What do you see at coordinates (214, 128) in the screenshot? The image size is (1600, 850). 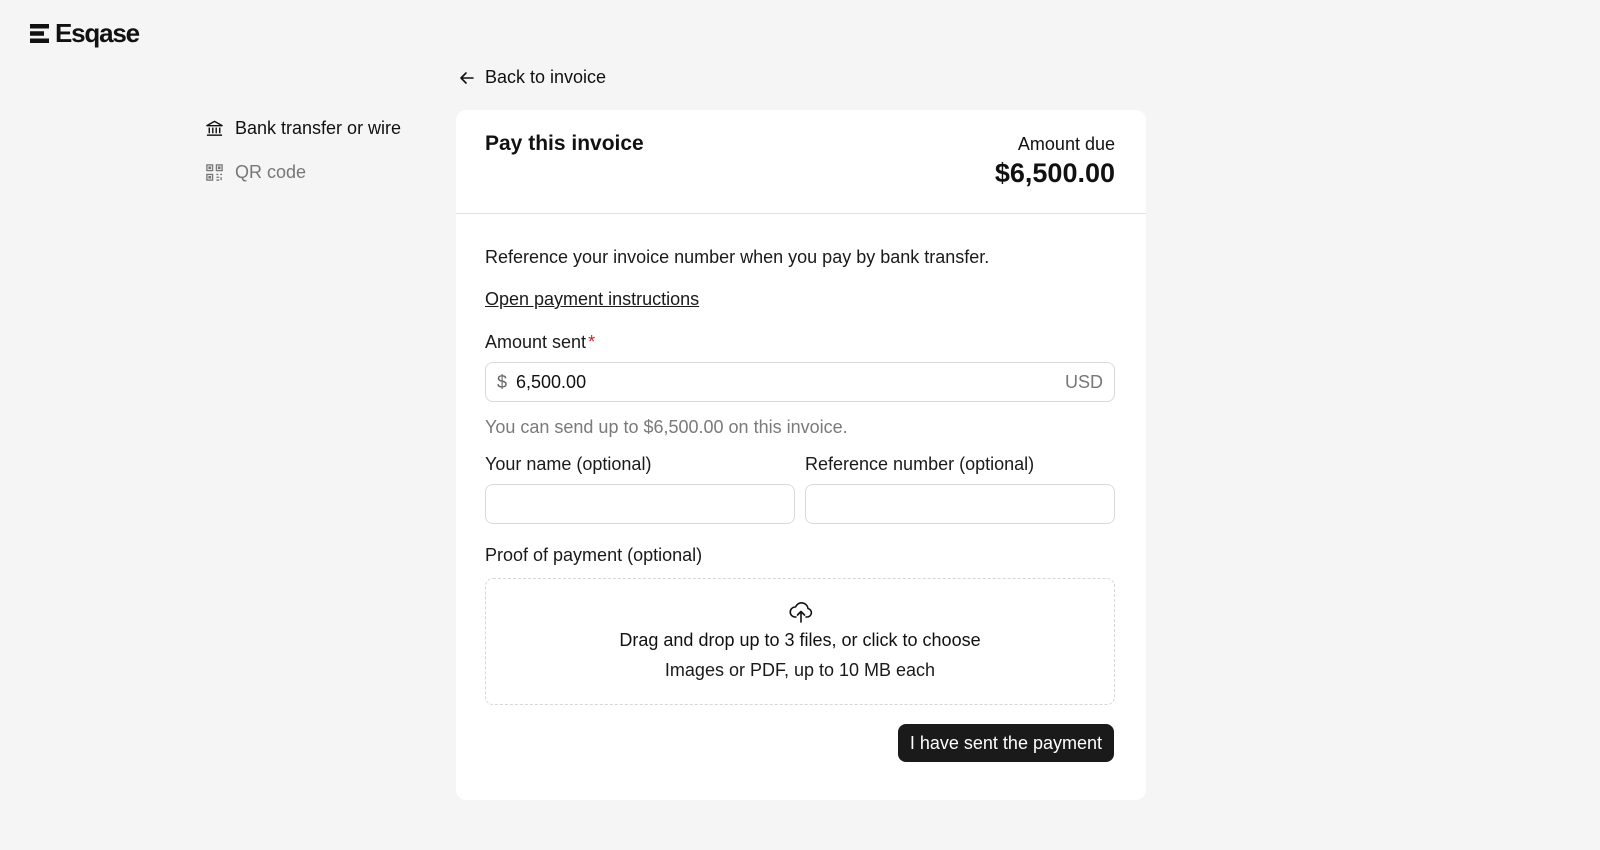 I see `bank-icon` at bounding box center [214, 128].